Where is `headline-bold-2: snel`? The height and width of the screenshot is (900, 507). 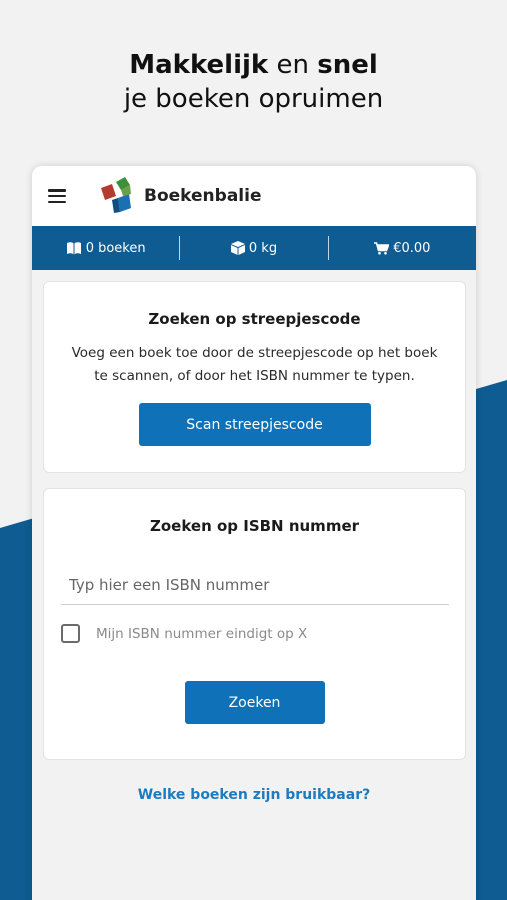
headline-bold-2: snel is located at coordinates (347, 65).